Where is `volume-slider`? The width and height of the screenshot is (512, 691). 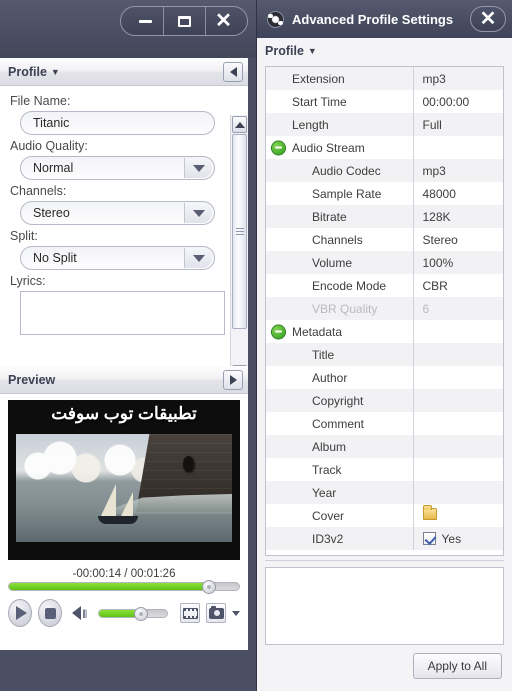
volume-slider is located at coordinates (133, 613).